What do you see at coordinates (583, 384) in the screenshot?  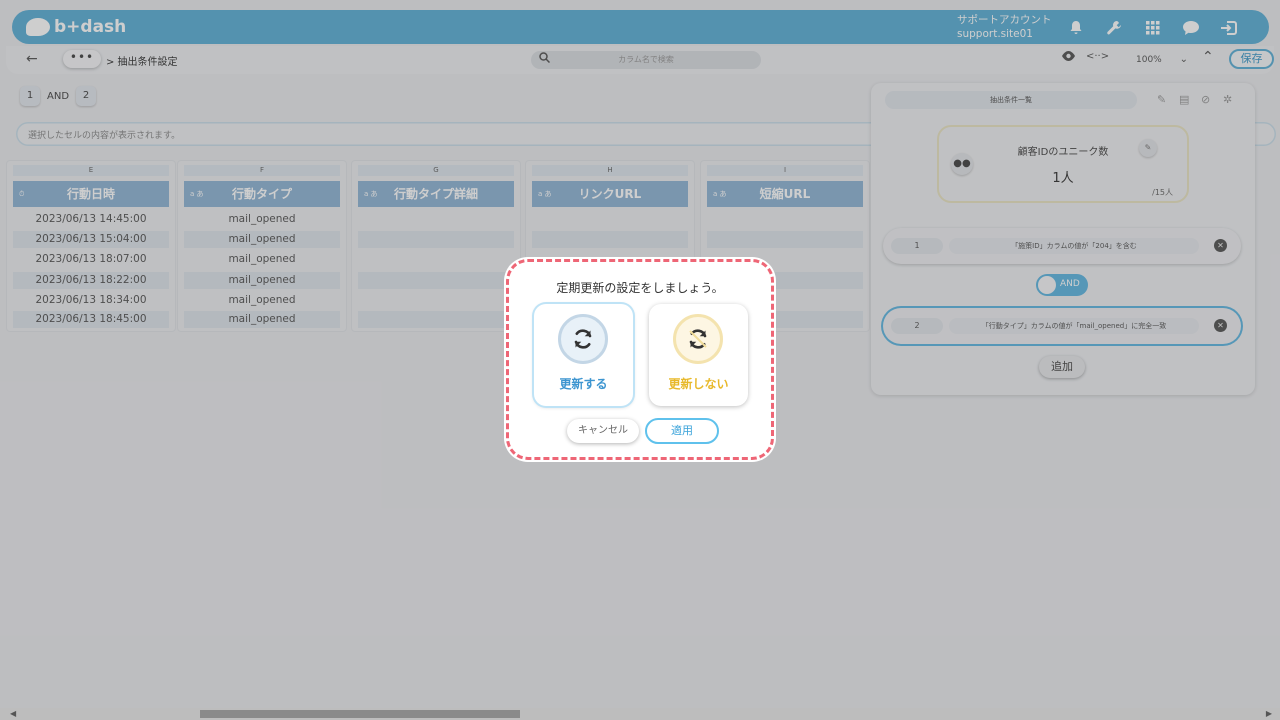 I see `update-option-label: 更新する` at bounding box center [583, 384].